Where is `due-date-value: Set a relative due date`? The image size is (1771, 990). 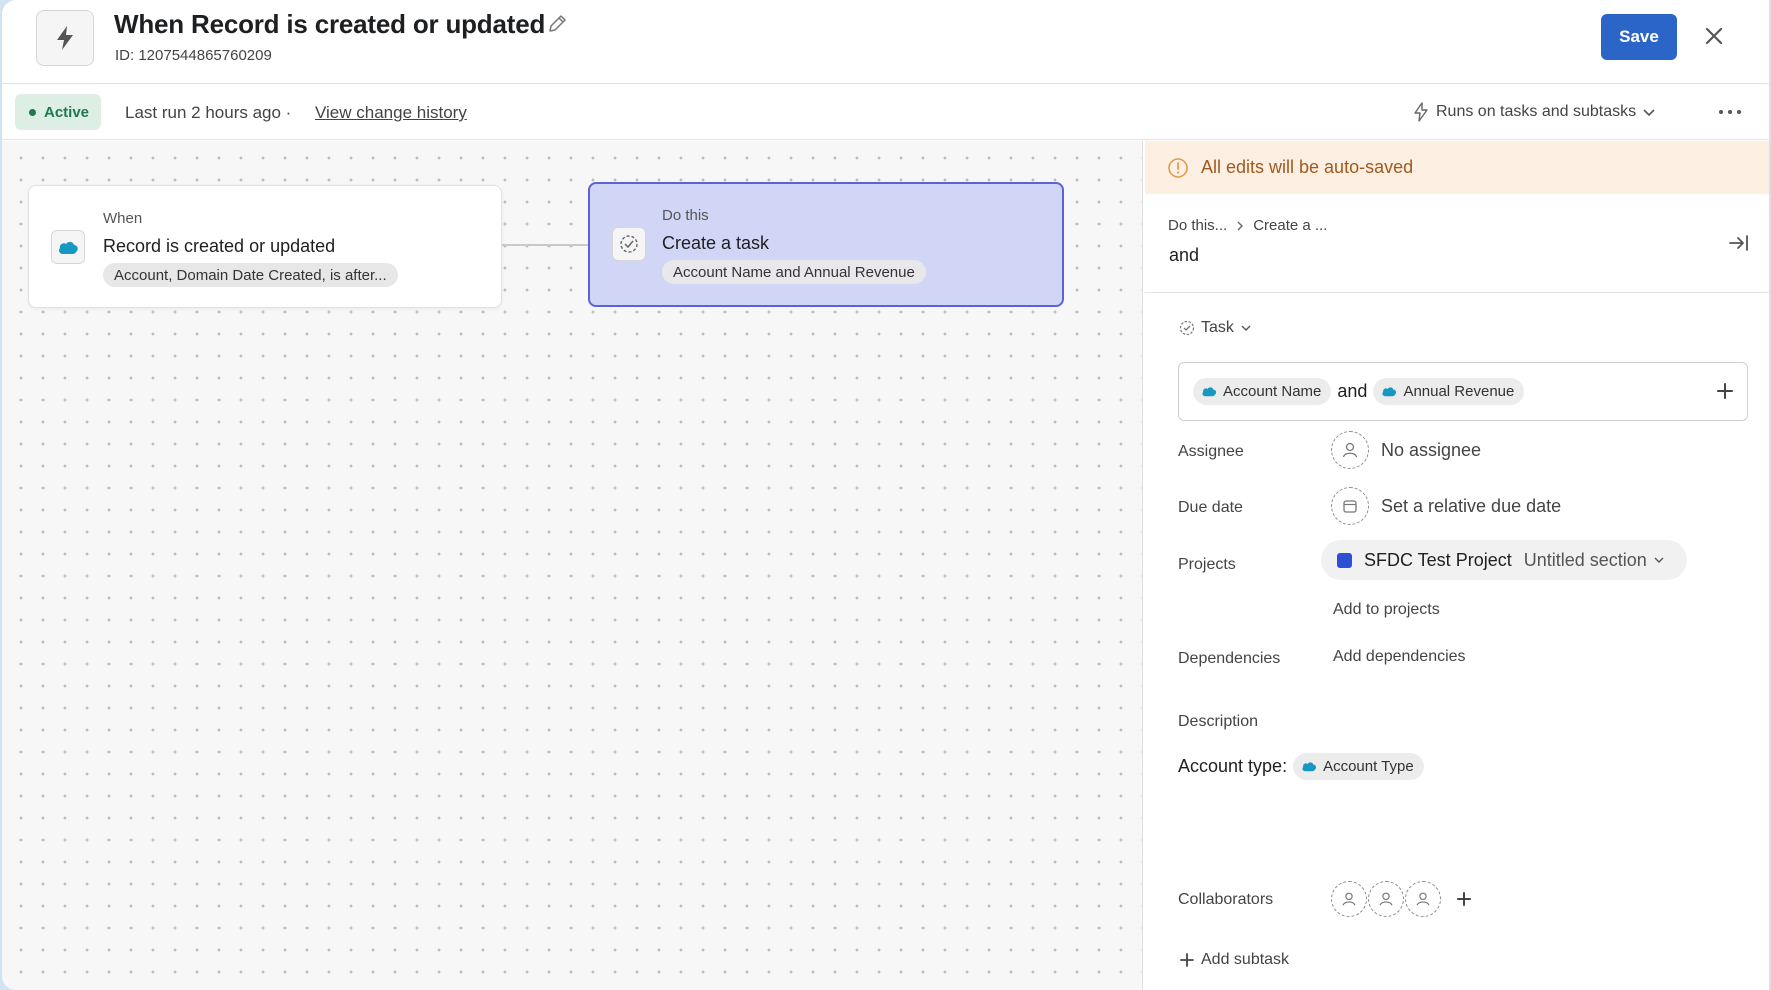 due-date-value: Set a relative due date is located at coordinates (1471, 505).